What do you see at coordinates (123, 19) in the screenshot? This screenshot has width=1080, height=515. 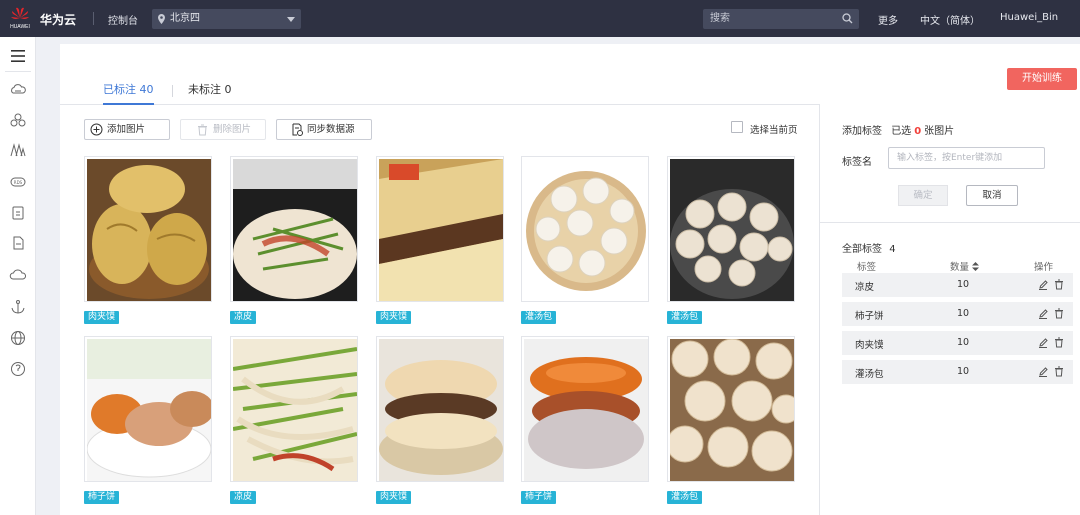 I see `console-link: 控制台` at bounding box center [123, 19].